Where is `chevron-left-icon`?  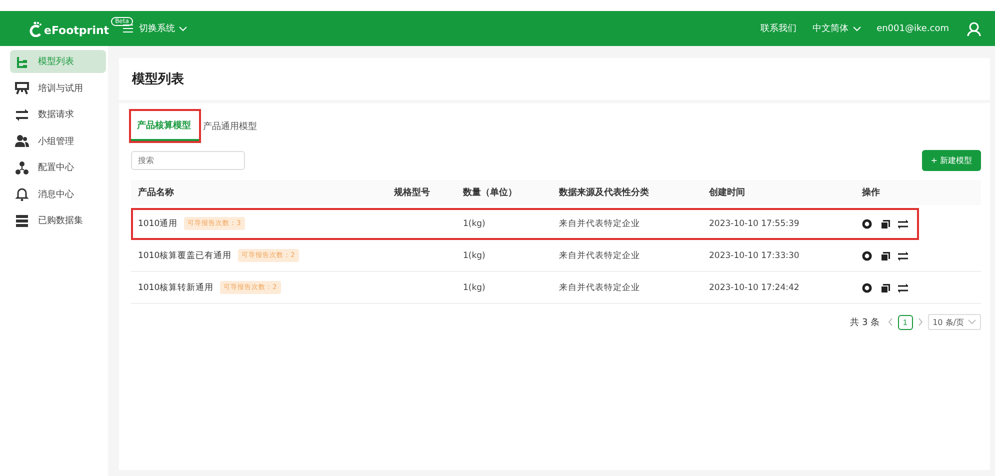
chevron-left-icon is located at coordinates (890, 322).